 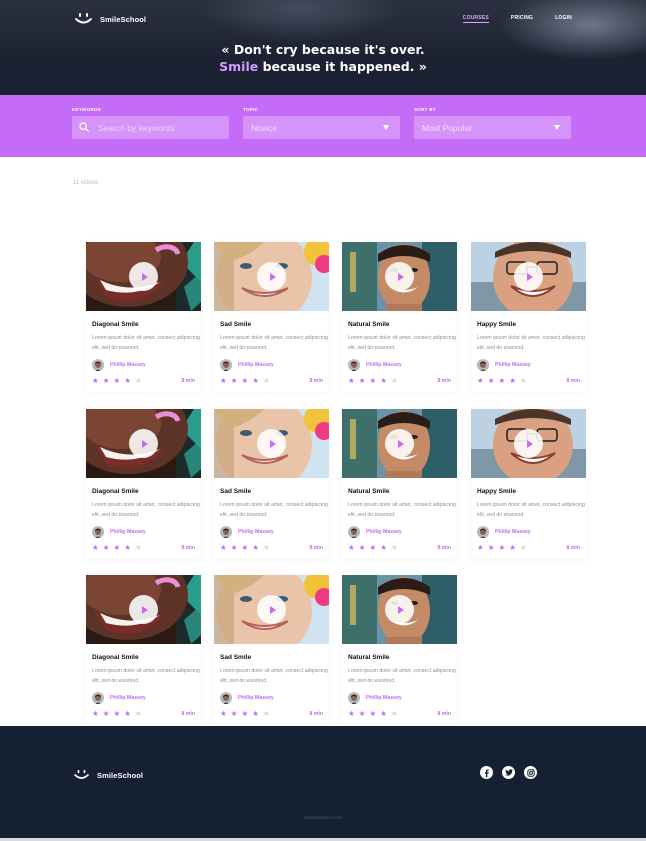 I want to click on nav-courses: COURSES, so click(x=475, y=19).